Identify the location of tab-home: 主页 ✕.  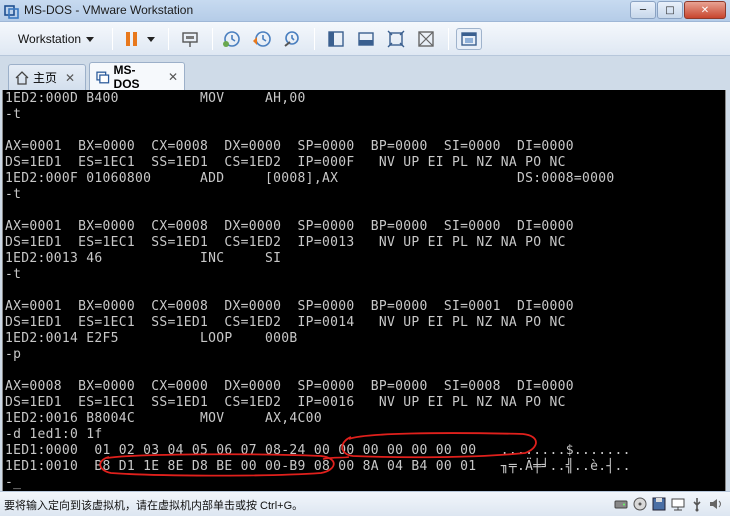
(47, 77).